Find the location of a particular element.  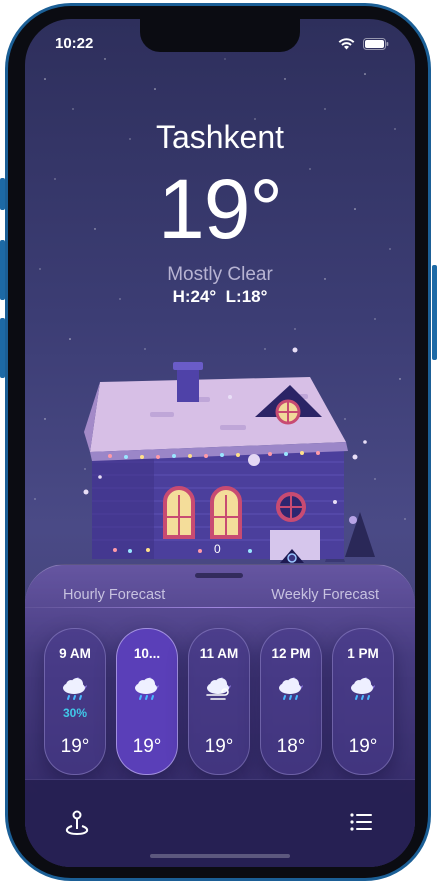

tab-hourly-forecast: Hourly Forecast is located at coordinates (114, 595).